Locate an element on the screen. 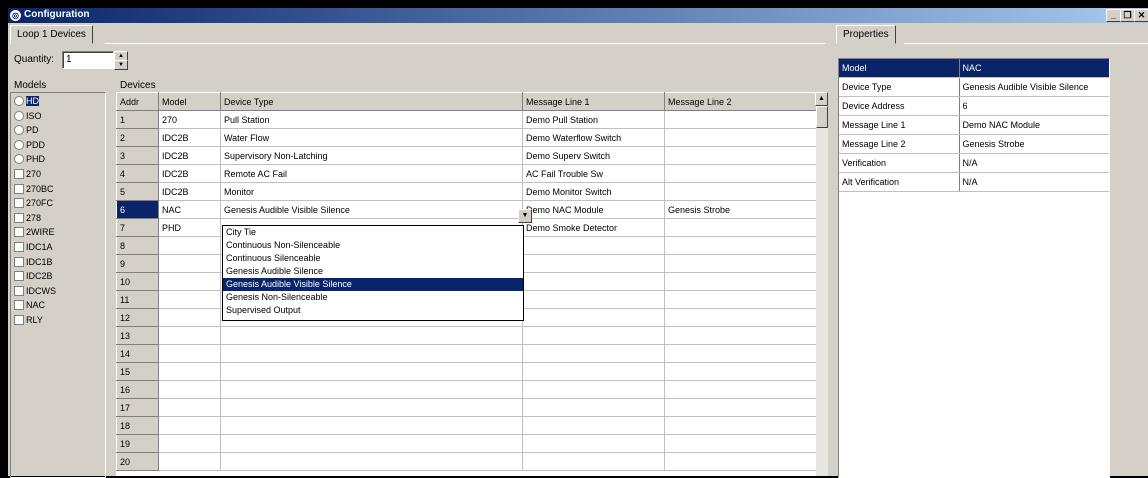  cell-message-line-1: Demo Waterflow Switch is located at coordinates (593, 137).